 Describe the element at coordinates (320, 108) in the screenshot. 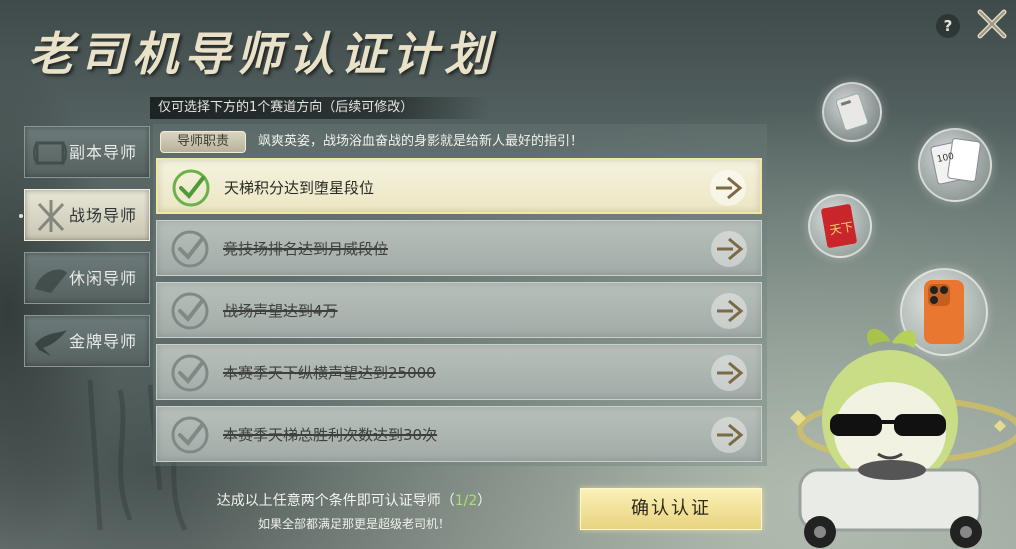

I see `page-subtitle: 仅可选择下方的1个赛道方向（后续可修改）` at that location.